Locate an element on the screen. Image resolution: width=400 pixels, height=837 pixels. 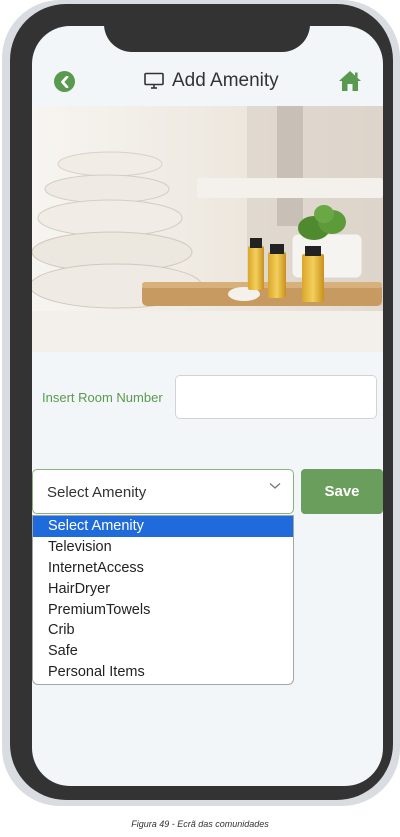
amenity-option: PremiumTowels is located at coordinates (163, 610).